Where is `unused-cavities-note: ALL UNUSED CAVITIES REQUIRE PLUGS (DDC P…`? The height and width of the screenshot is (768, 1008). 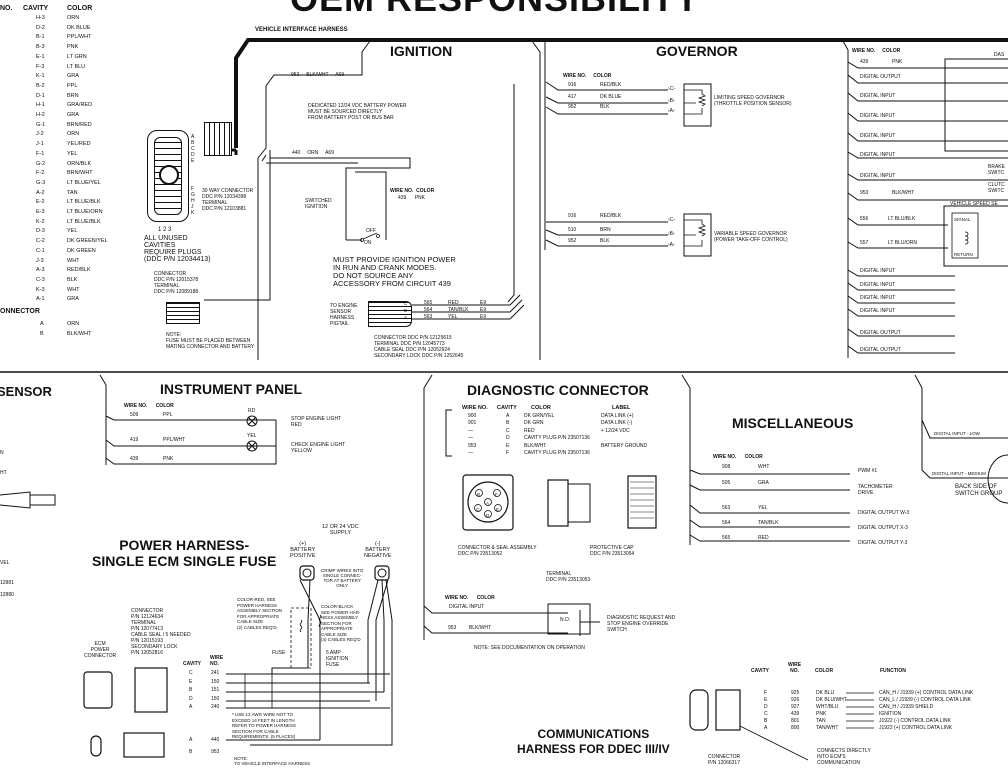
unused-cavities-note: ALL UNUSED CAVITIES REQUIRE PLUGS (DDC P… is located at coordinates (177, 249).